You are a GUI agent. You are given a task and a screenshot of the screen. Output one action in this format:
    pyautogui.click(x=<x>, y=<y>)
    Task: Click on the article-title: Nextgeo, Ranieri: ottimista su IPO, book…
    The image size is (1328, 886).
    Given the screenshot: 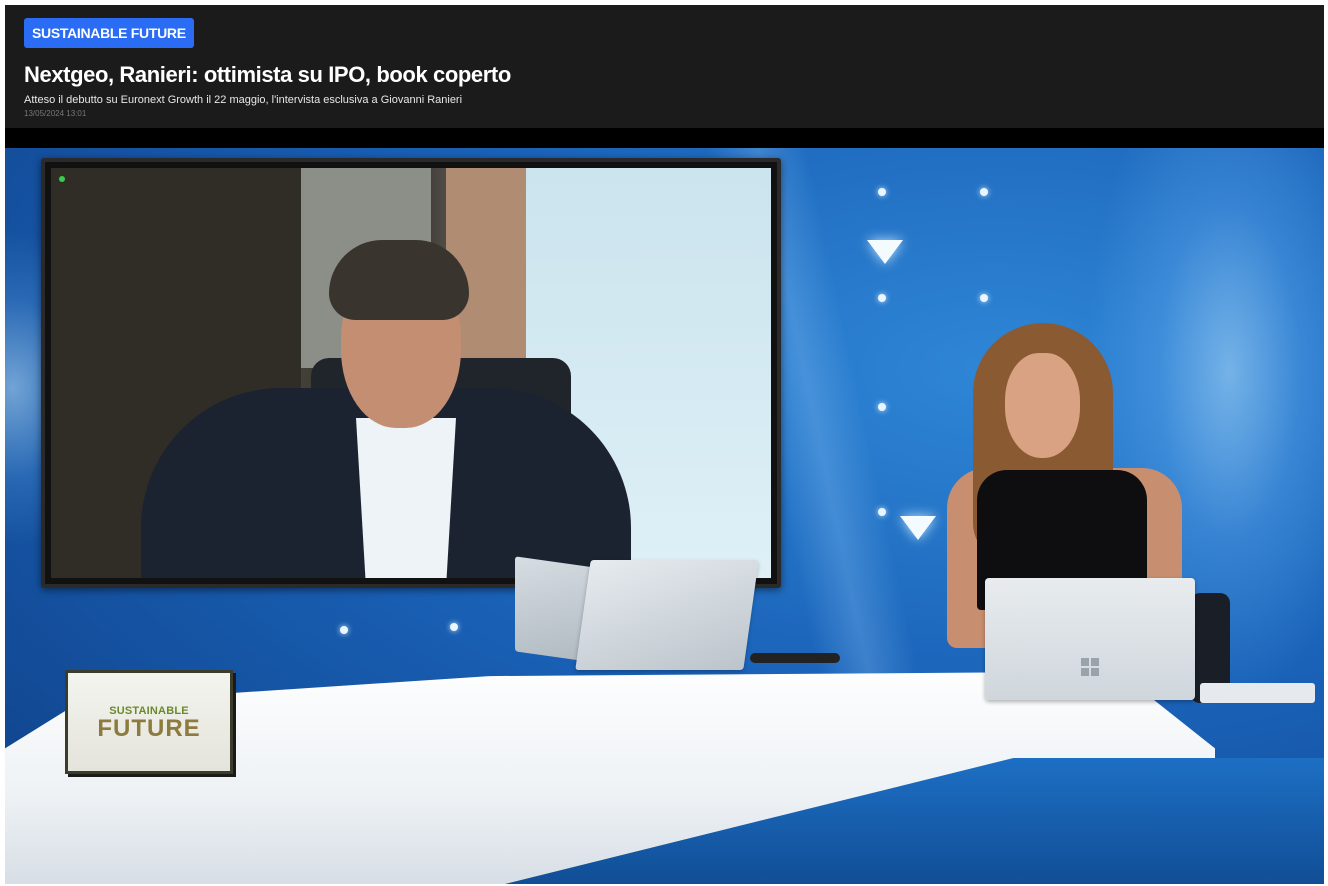 What is the action you would take?
    pyautogui.click(x=267, y=74)
    